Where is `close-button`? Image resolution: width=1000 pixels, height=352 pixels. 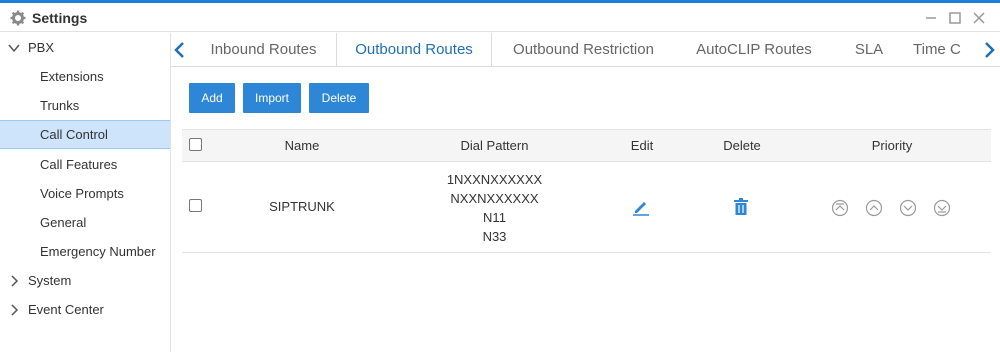
close-button is located at coordinates (979, 18).